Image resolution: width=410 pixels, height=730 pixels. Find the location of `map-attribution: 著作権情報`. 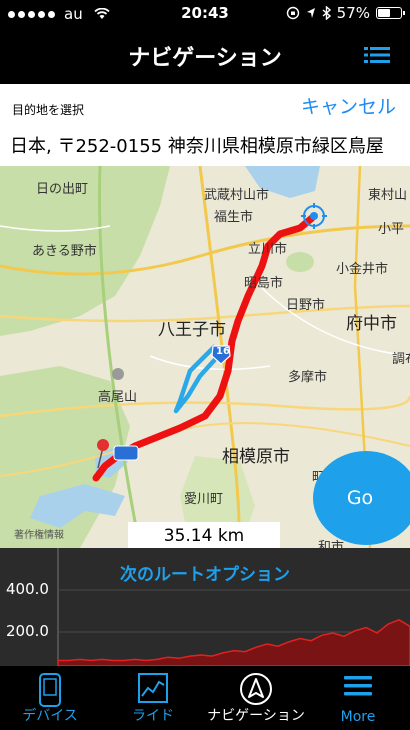

map-attribution: 著作権情報 is located at coordinates (39, 533).